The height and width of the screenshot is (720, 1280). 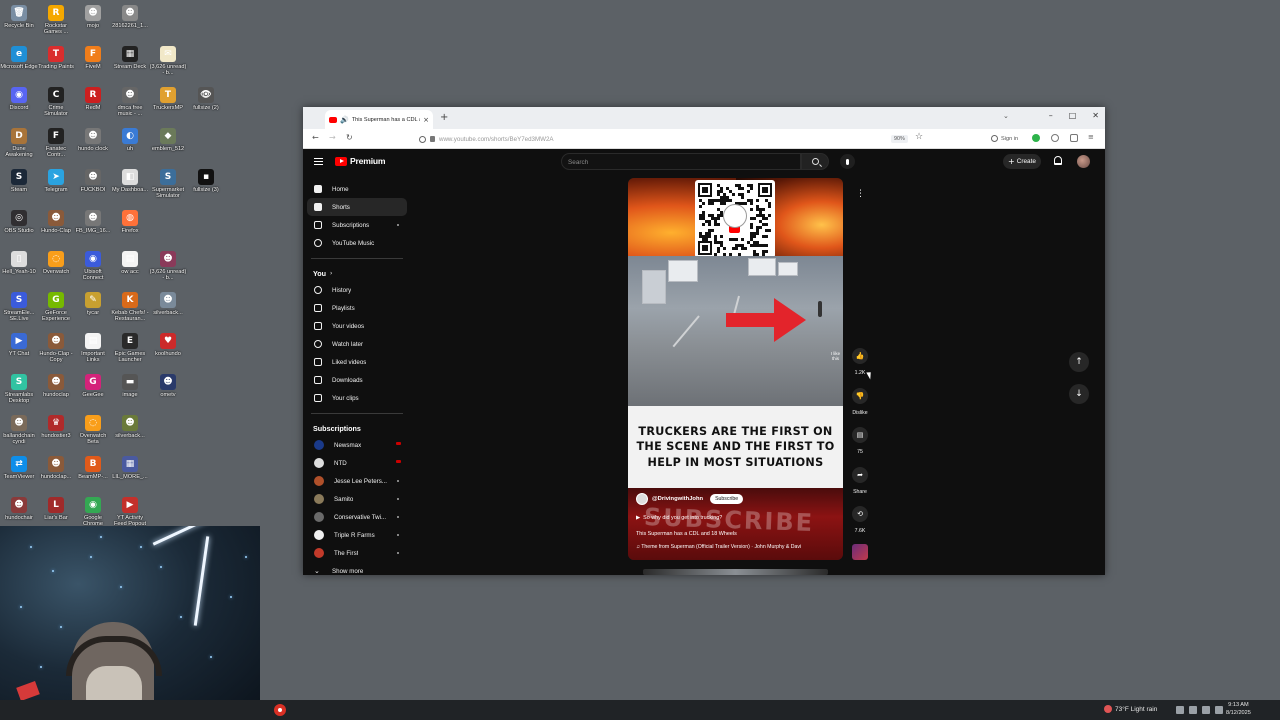 What do you see at coordinates (357, 290) in the screenshot?
I see `sidebar-item-history: History` at bounding box center [357, 290].